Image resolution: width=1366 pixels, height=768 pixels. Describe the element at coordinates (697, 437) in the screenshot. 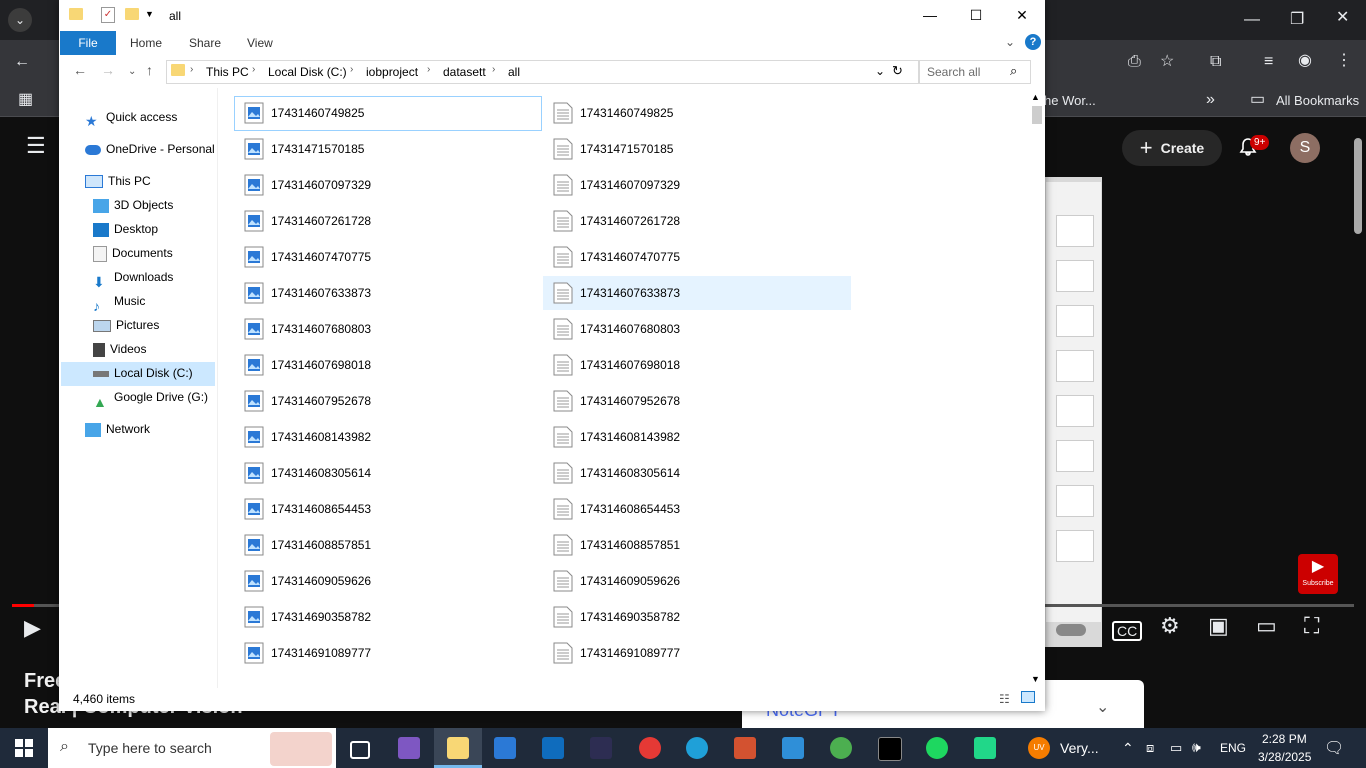

I see `text-file-item: 174314608143982` at that location.